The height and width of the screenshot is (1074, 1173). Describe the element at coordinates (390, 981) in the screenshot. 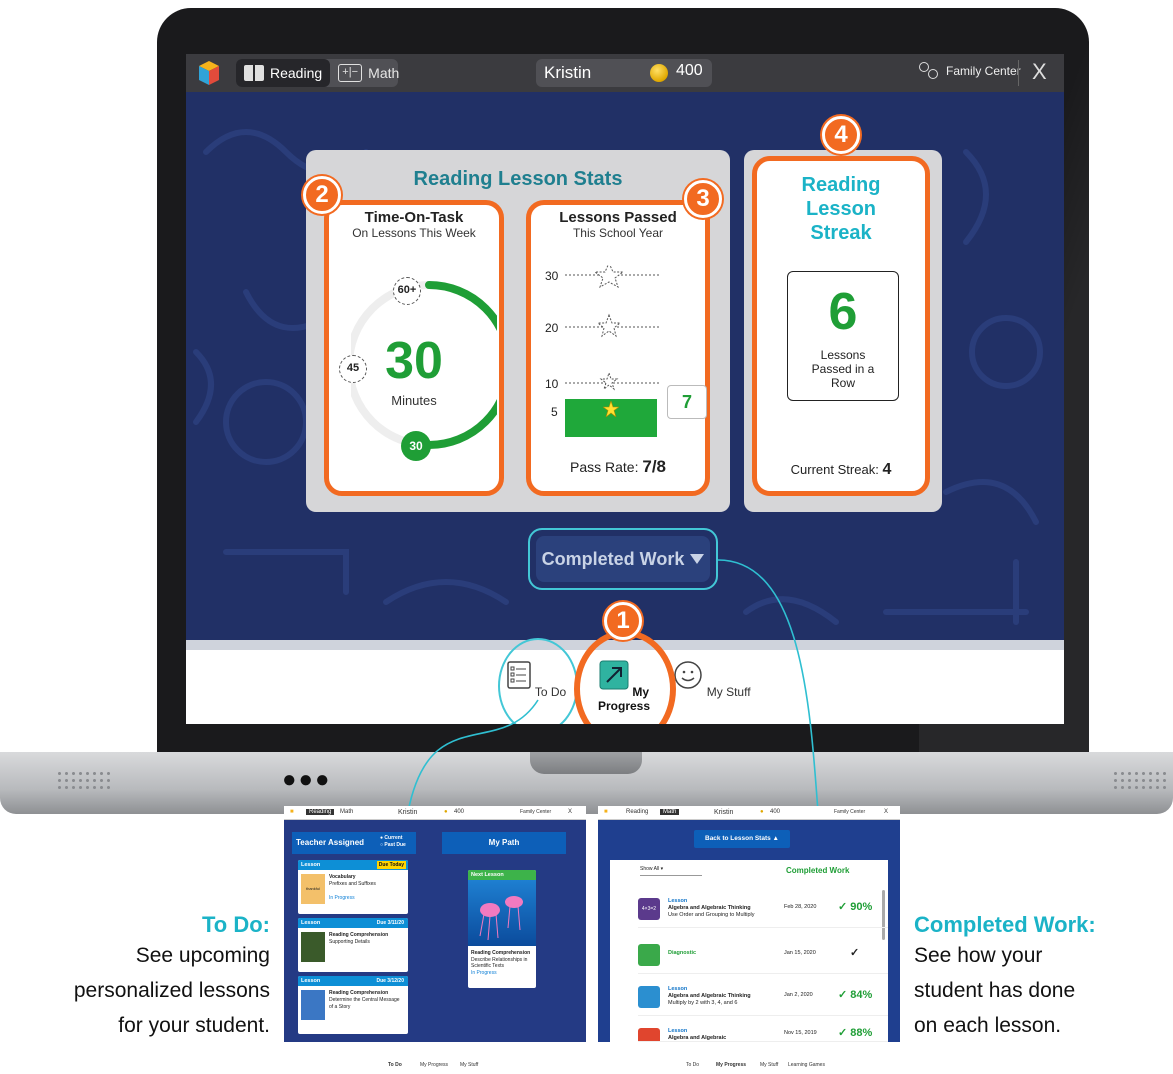

I see `lesson-due: Due 3/12/20` at that location.